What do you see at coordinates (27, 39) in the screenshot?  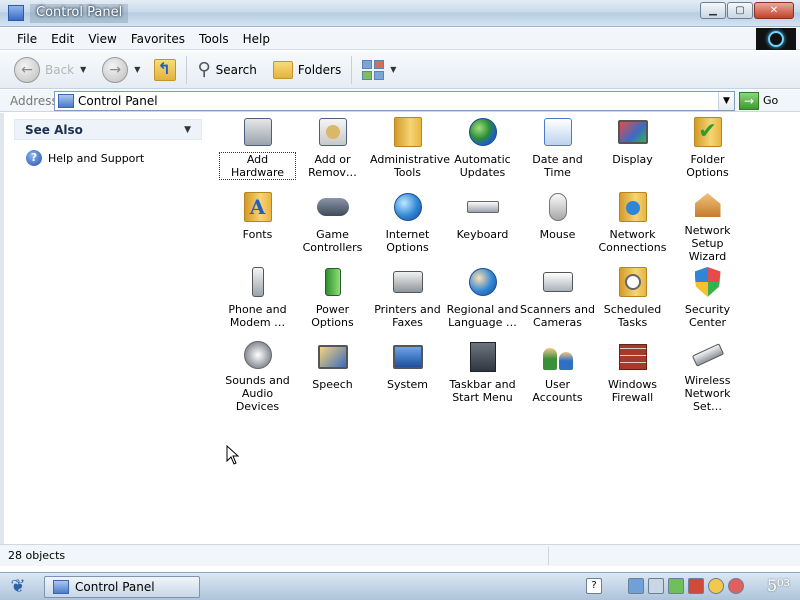 I see `menu-file: File` at bounding box center [27, 39].